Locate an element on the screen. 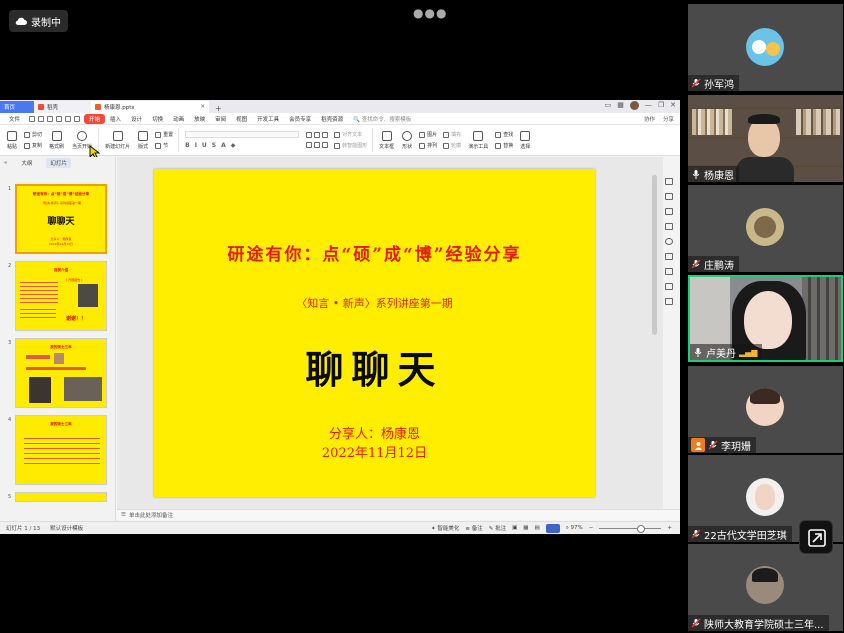 The height and width of the screenshot is (633, 844). participant-tile: 李玥姗 is located at coordinates (765, 409).